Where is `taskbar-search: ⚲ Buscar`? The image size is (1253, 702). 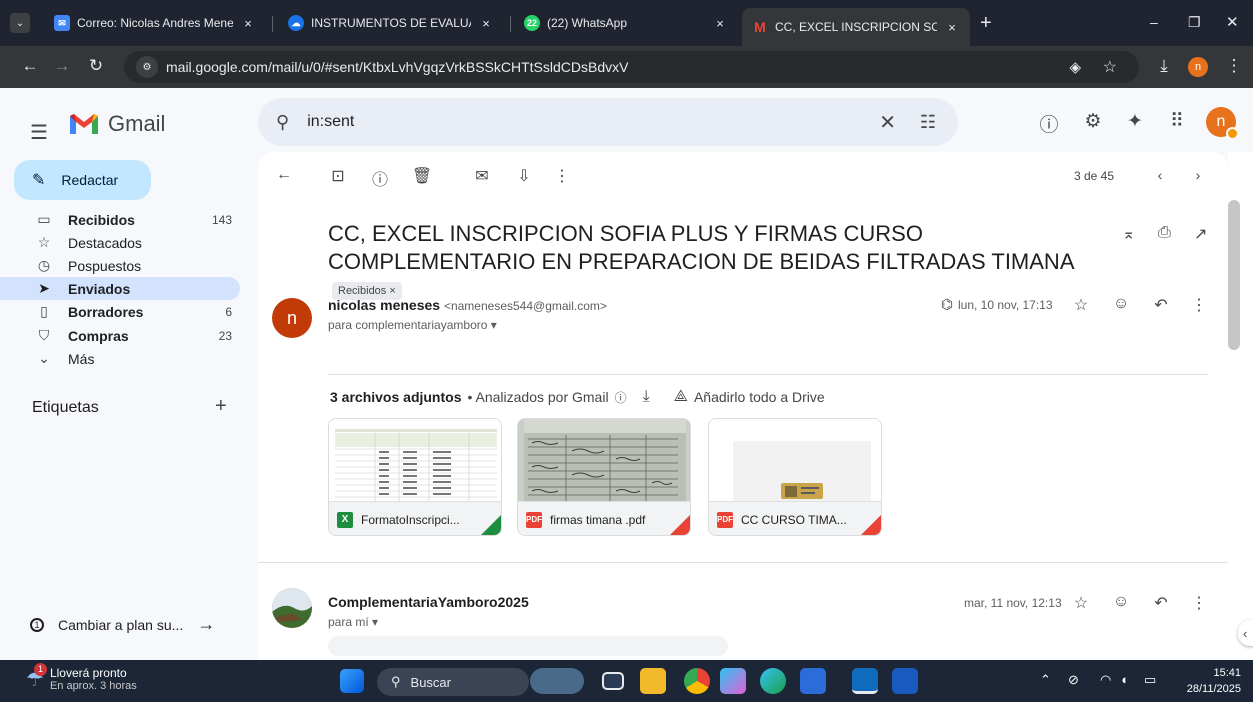 taskbar-search: ⚲ Buscar is located at coordinates (453, 682).